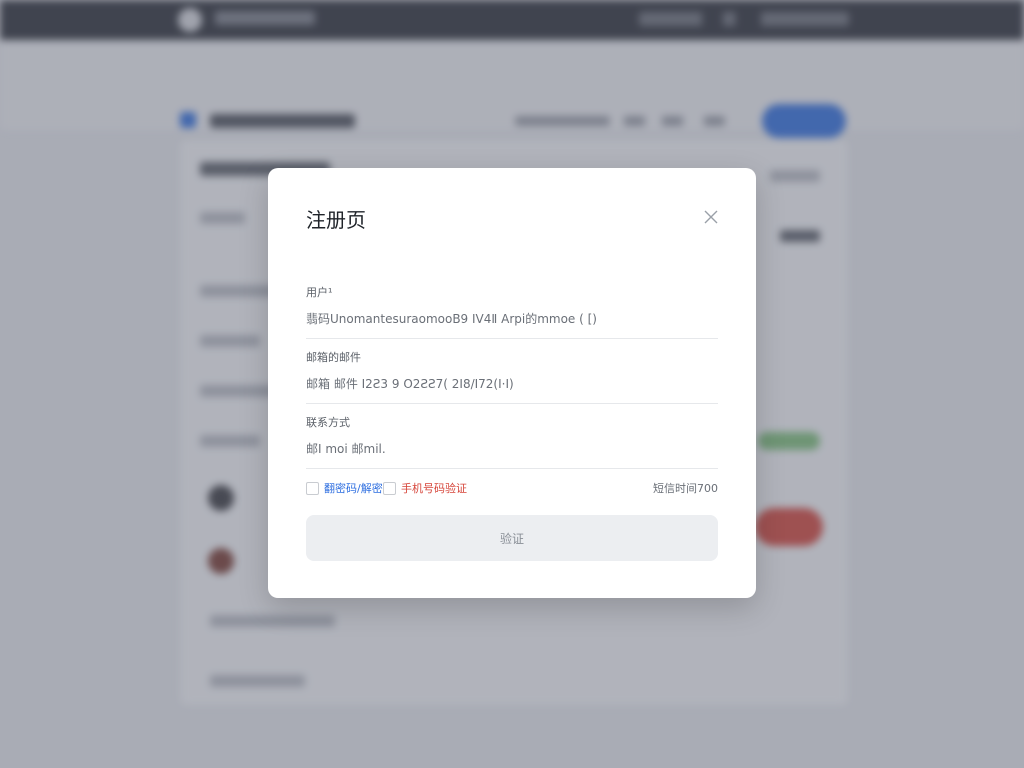 This screenshot has height=768, width=1024. What do you see at coordinates (711, 217) in the screenshot?
I see `close-icon` at bounding box center [711, 217].